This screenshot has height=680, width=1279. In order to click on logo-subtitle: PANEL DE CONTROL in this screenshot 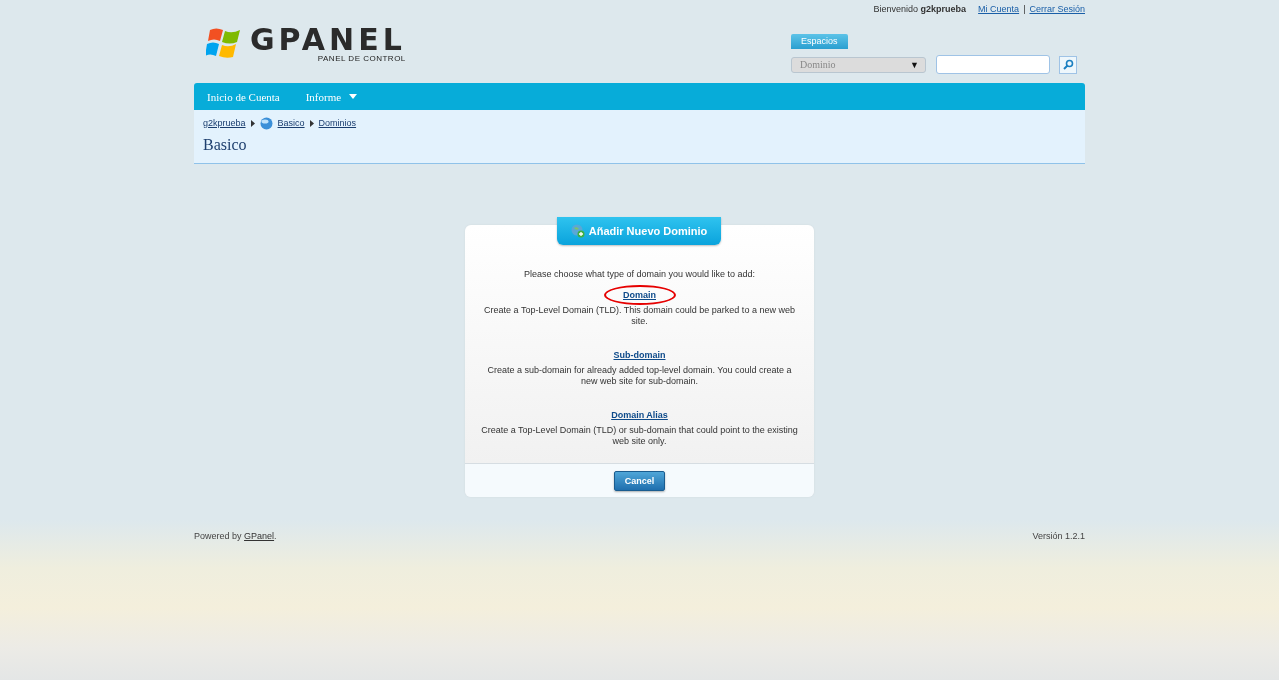, I will do `click(361, 58)`.